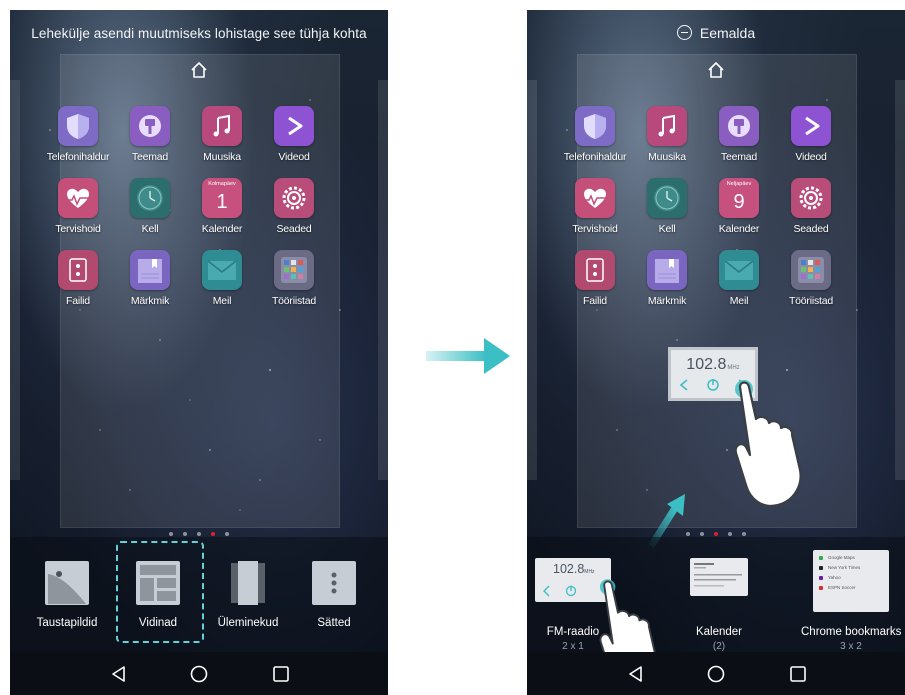 This screenshot has height=695, width=905. Describe the element at coordinates (727, 33) in the screenshot. I see `remove-label: Eemalda` at that location.